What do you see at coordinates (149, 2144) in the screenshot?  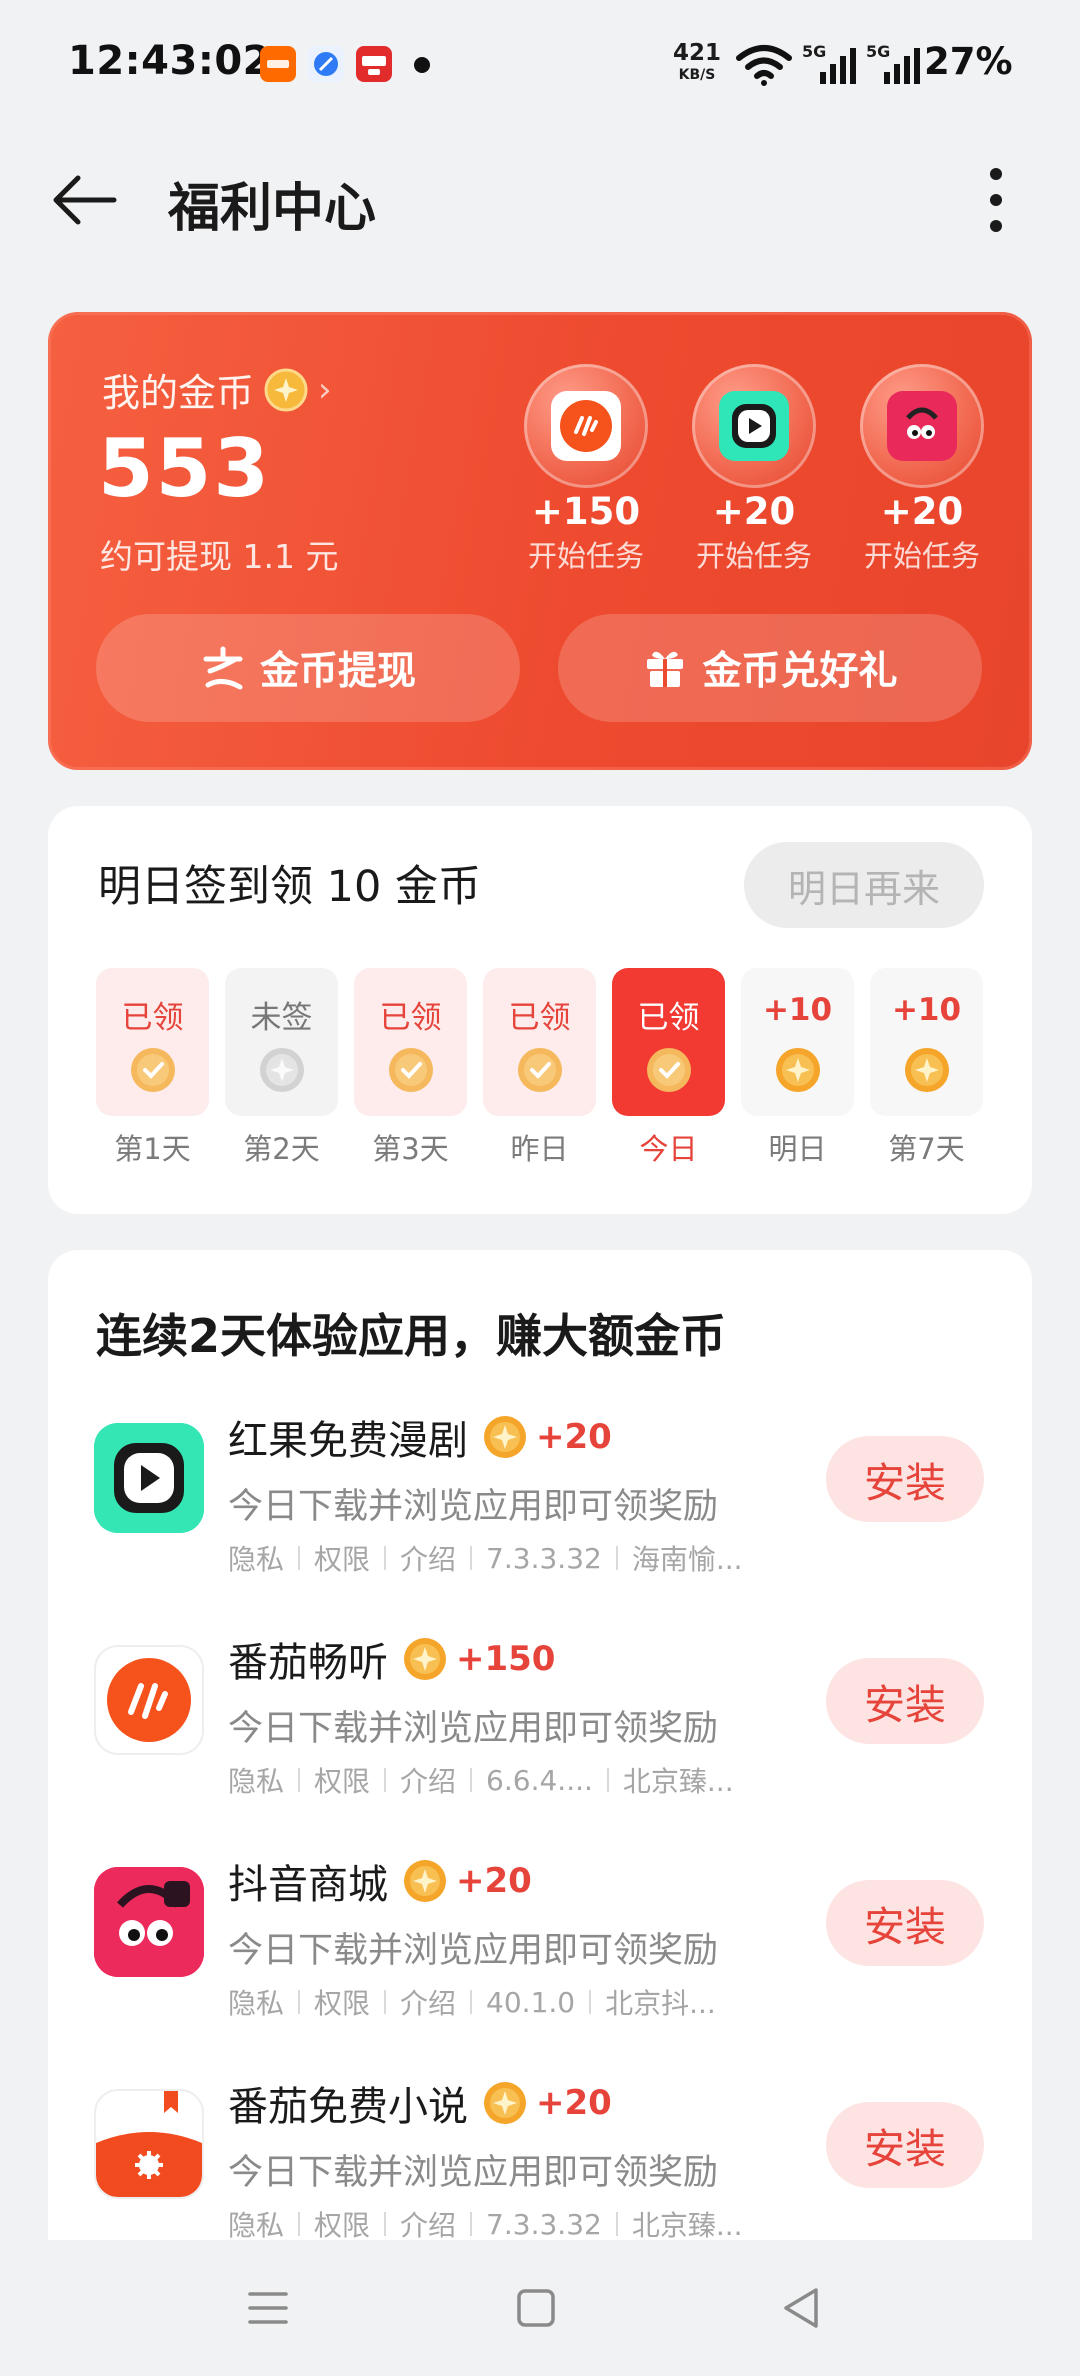 I see `fanqie-novel-app-icon` at bounding box center [149, 2144].